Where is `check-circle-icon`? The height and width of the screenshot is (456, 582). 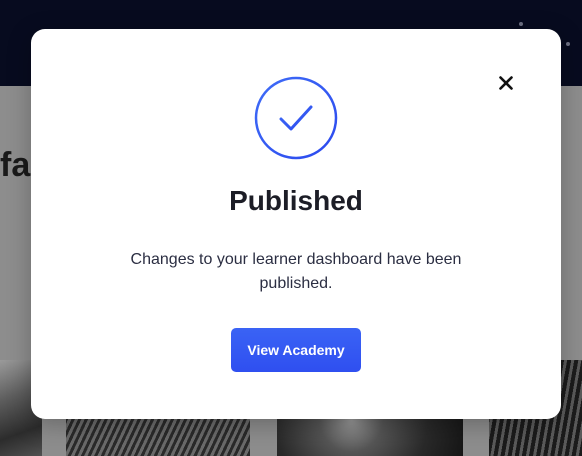 check-circle-icon is located at coordinates (296, 118).